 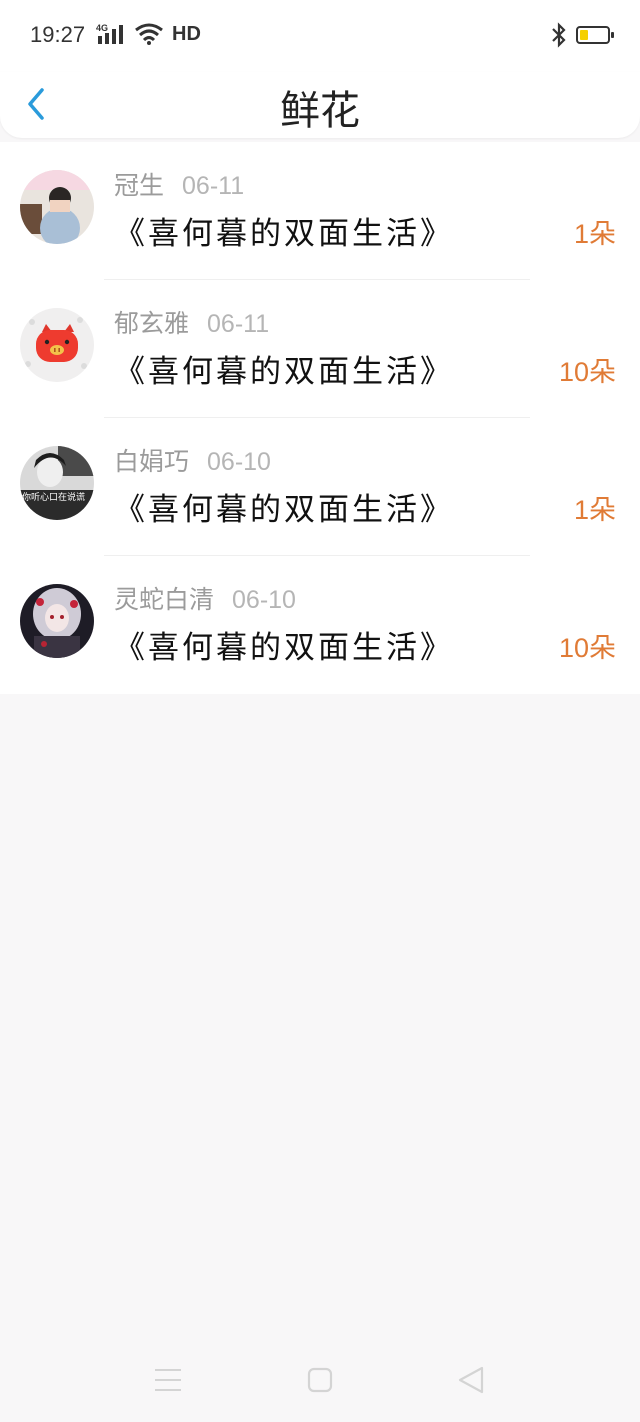 I want to click on user-avatar-photo-icon, so click(x=57, y=207).